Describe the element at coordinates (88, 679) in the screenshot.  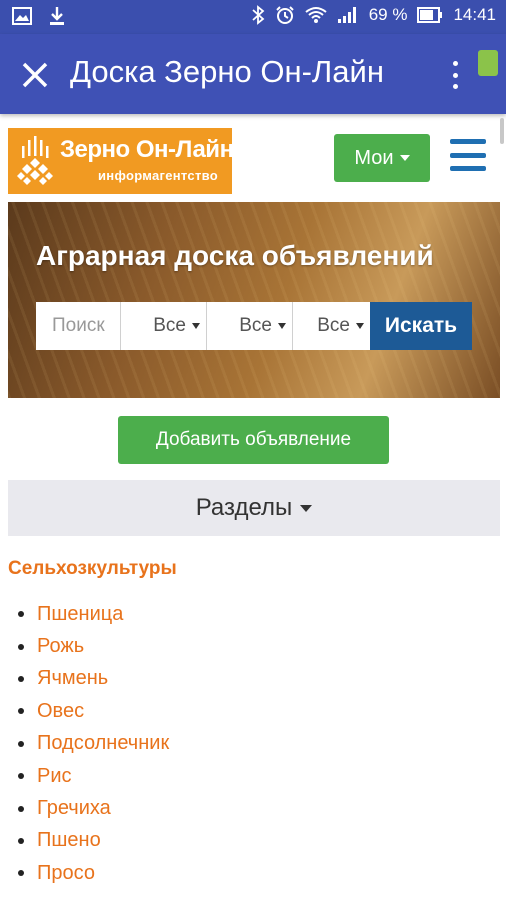
I see `list-item: Ячмень` at that location.